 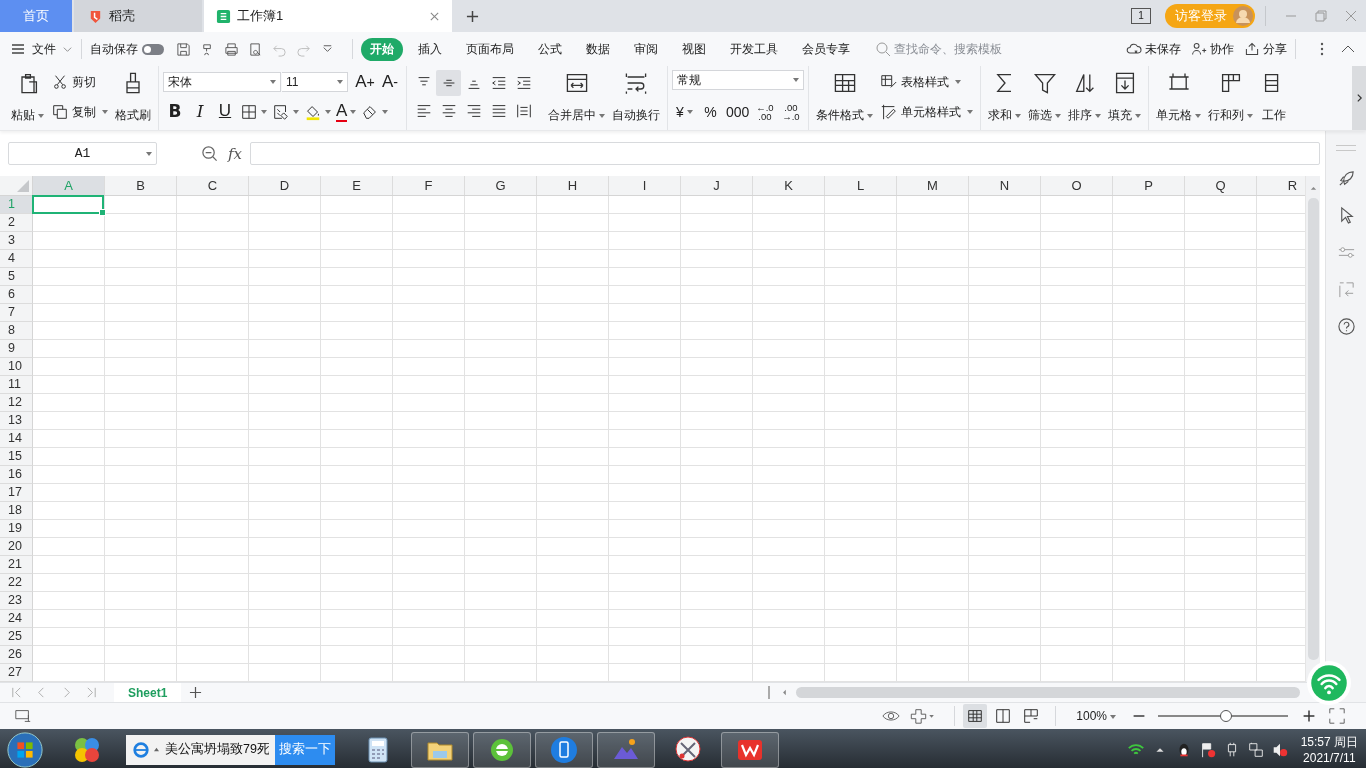 I want to click on row-header: 10, so click(x=16, y=367).